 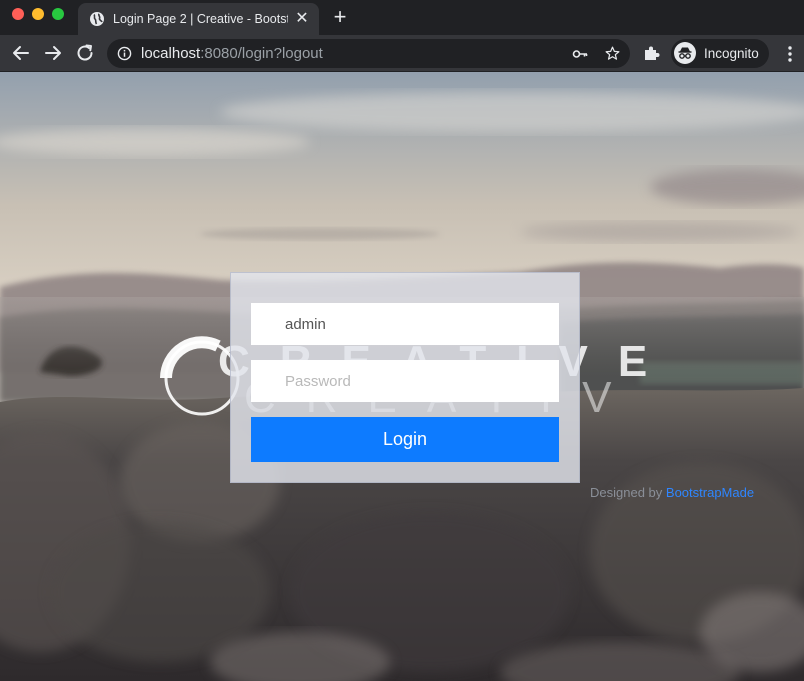 What do you see at coordinates (710, 492) in the screenshot?
I see `bootstrapmade-link: BootstrapMade` at bounding box center [710, 492].